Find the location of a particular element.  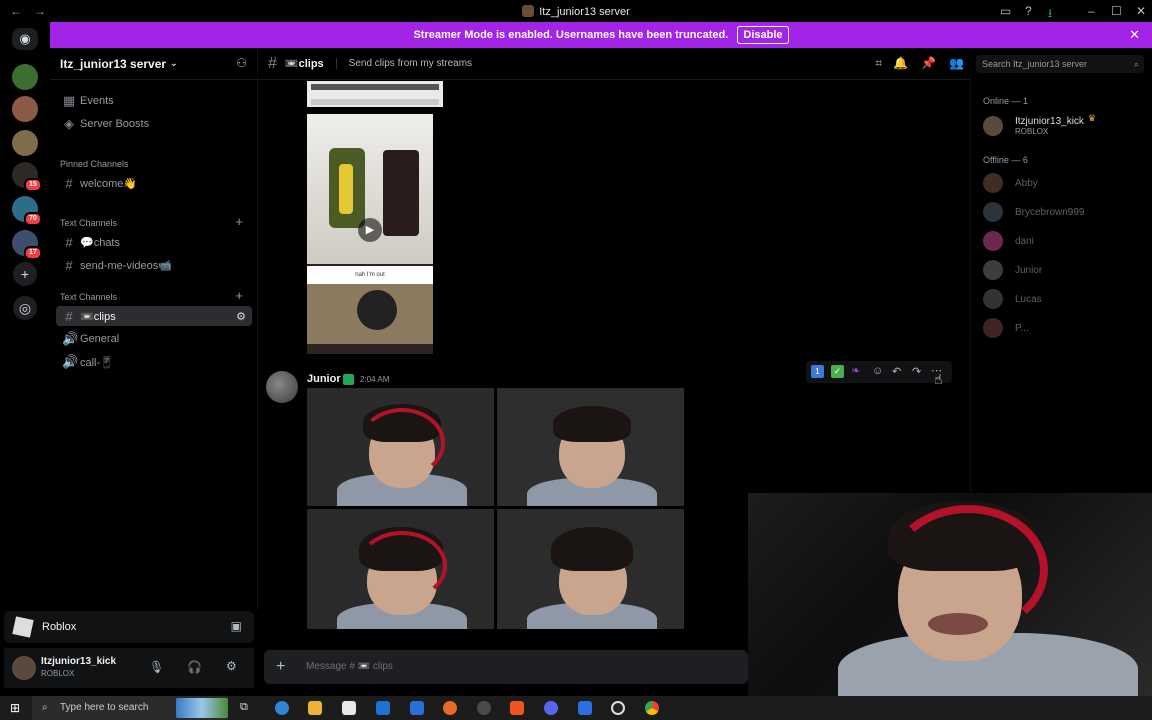

speaker-icon: 🔊 is located at coordinates (70, 338).